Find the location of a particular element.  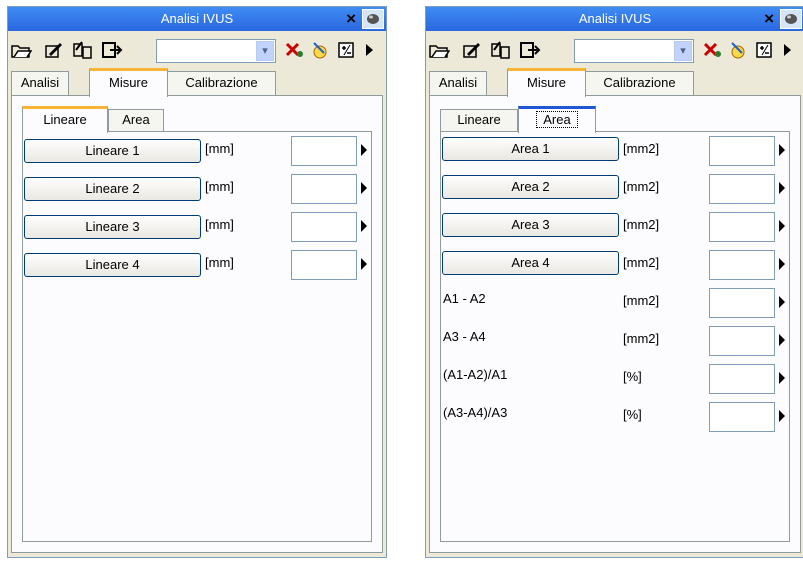

measure-row: Area 2 [mm2] is located at coordinates (615, 189).